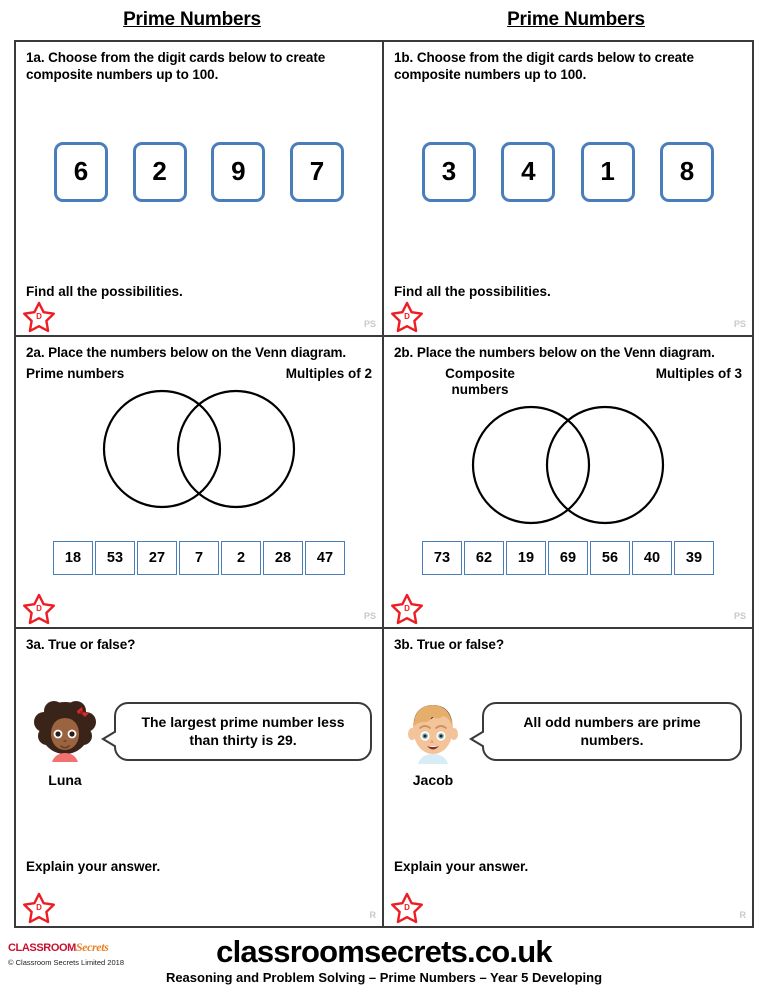 The image size is (768, 994). I want to click on venn-set-labels: Prime numbers Multiples of 2, so click(199, 374).